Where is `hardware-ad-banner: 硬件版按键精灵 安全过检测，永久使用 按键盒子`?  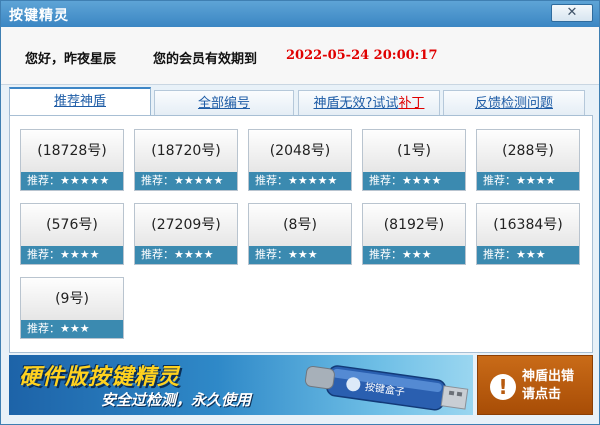 hardware-ad-banner: 硬件版按键精灵 安全过检测，永久使用 按键盒子 is located at coordinates (241, 385).